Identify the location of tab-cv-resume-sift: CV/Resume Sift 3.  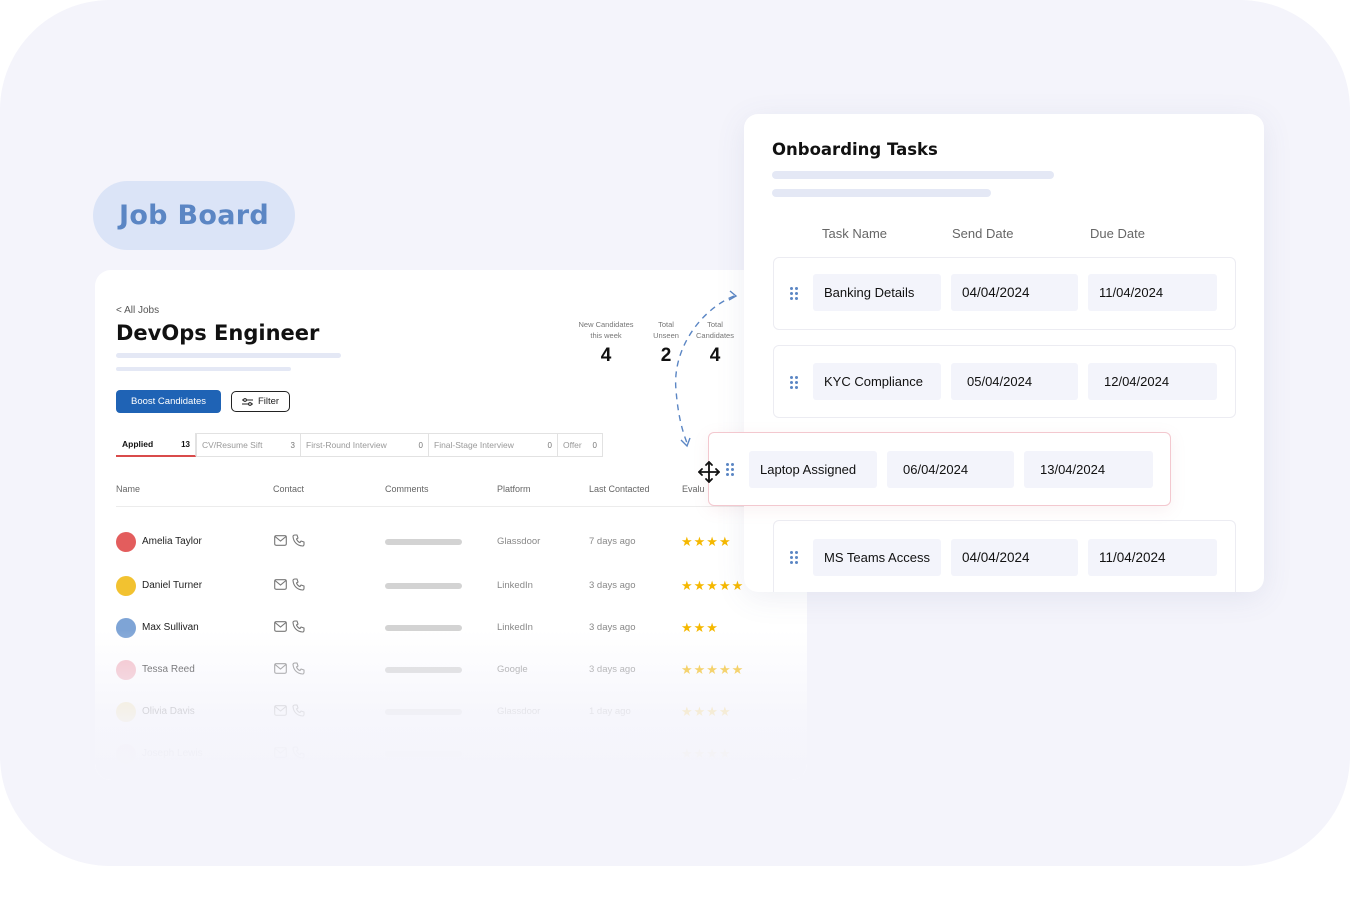
(248, 445).